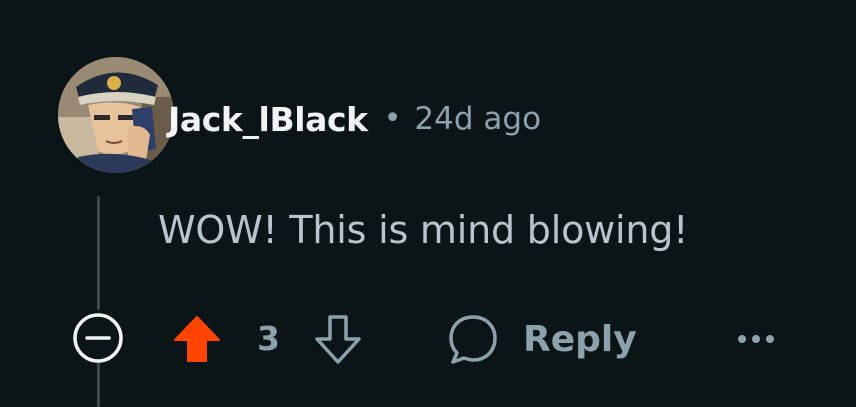 This screenshot has width=856, height=407. I want to click on downvote-button, so click(338, 339).